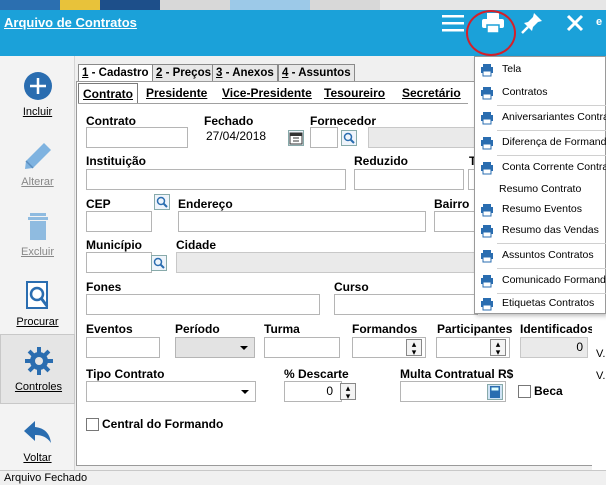  What do you see at coordinates (354, 93) in the screenshot?
I see `subtab-tesoureiro: Tesoureiro` at bounding box center [354, 93].